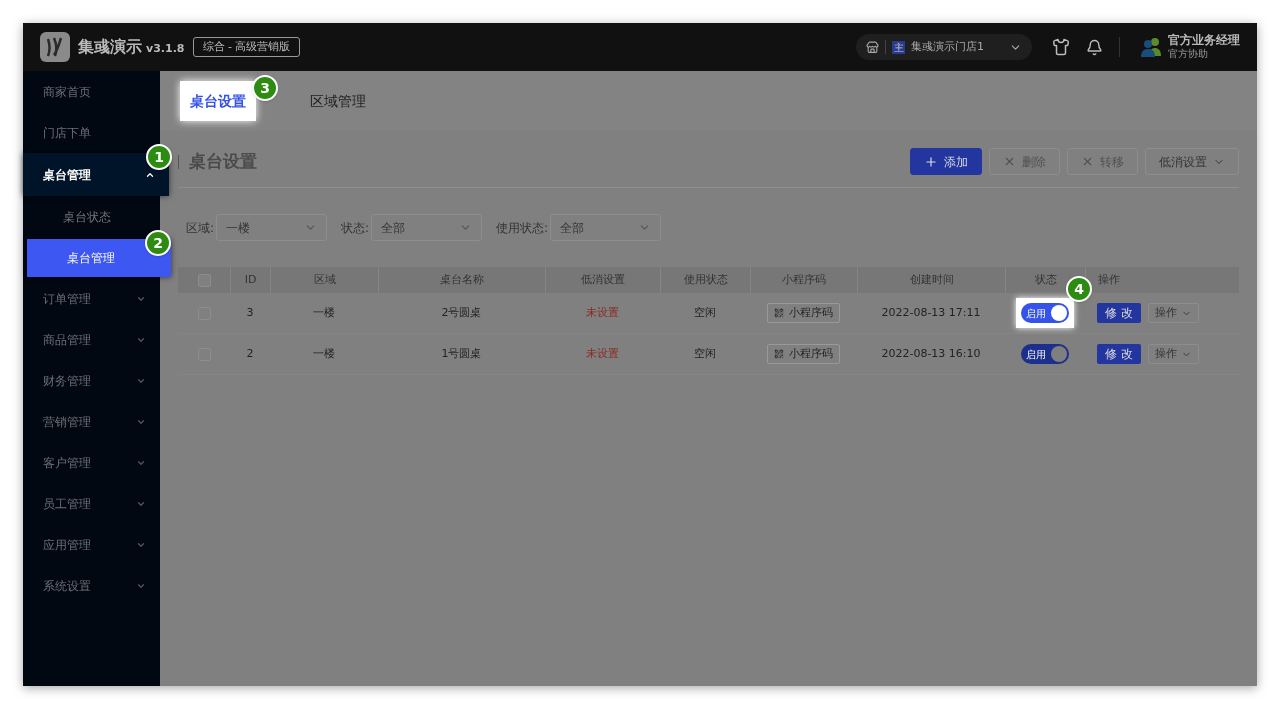  I want to click on brand-name: 集彧演示, so click(110, 47).